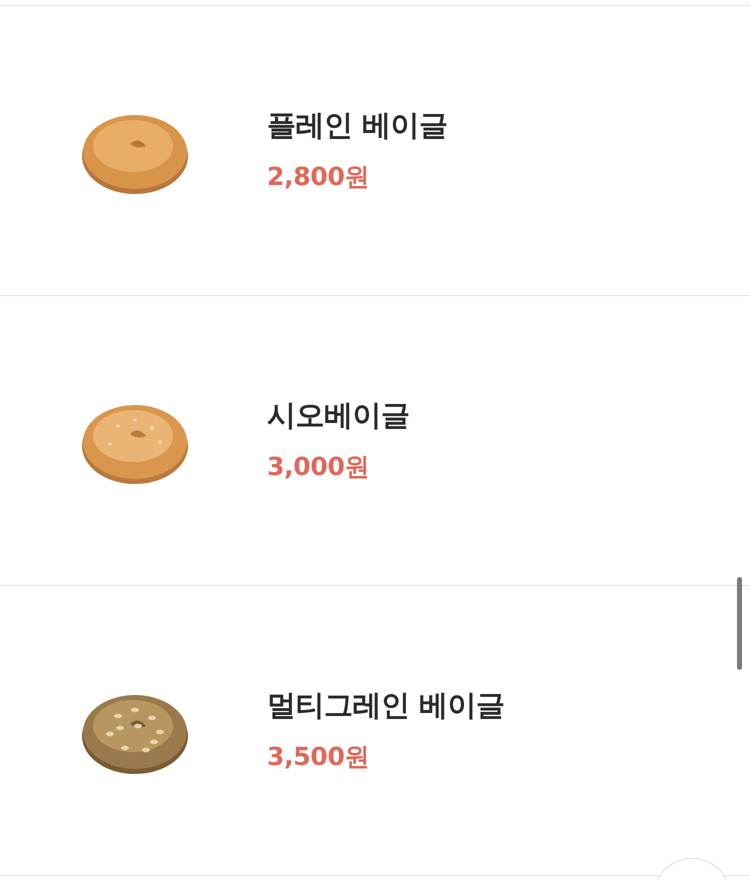 The height and width of the screenshot is (880, 750). I want to click on scrollbar, so click(739, 623).